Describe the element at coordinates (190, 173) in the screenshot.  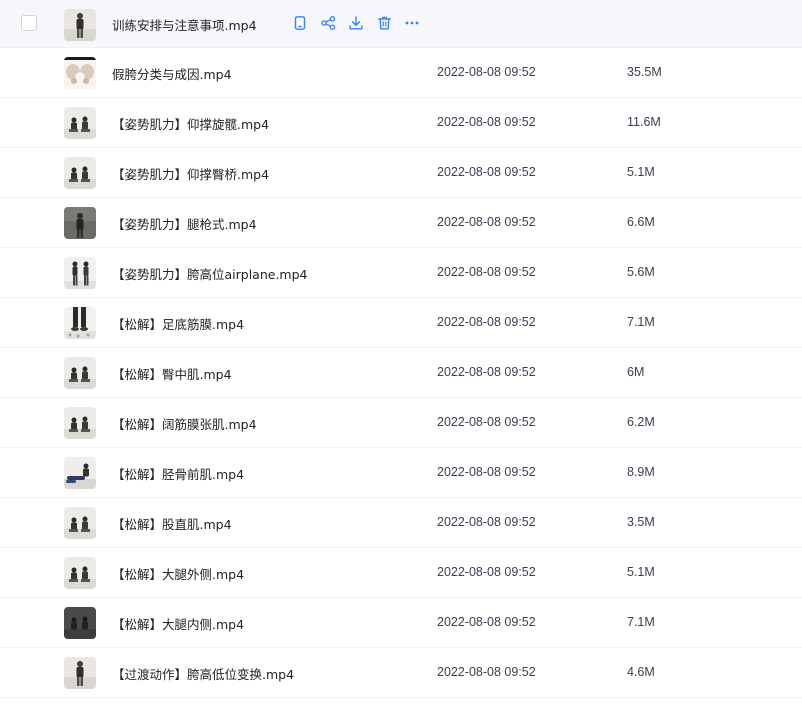
I see `file-name: 【姿势肌力】仰撑臀桥.mp4` at that location.